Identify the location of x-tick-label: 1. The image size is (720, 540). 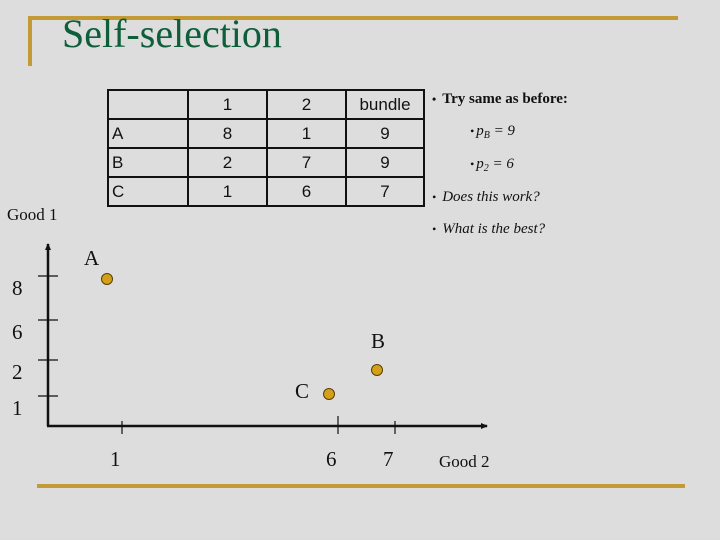
(115, 459).